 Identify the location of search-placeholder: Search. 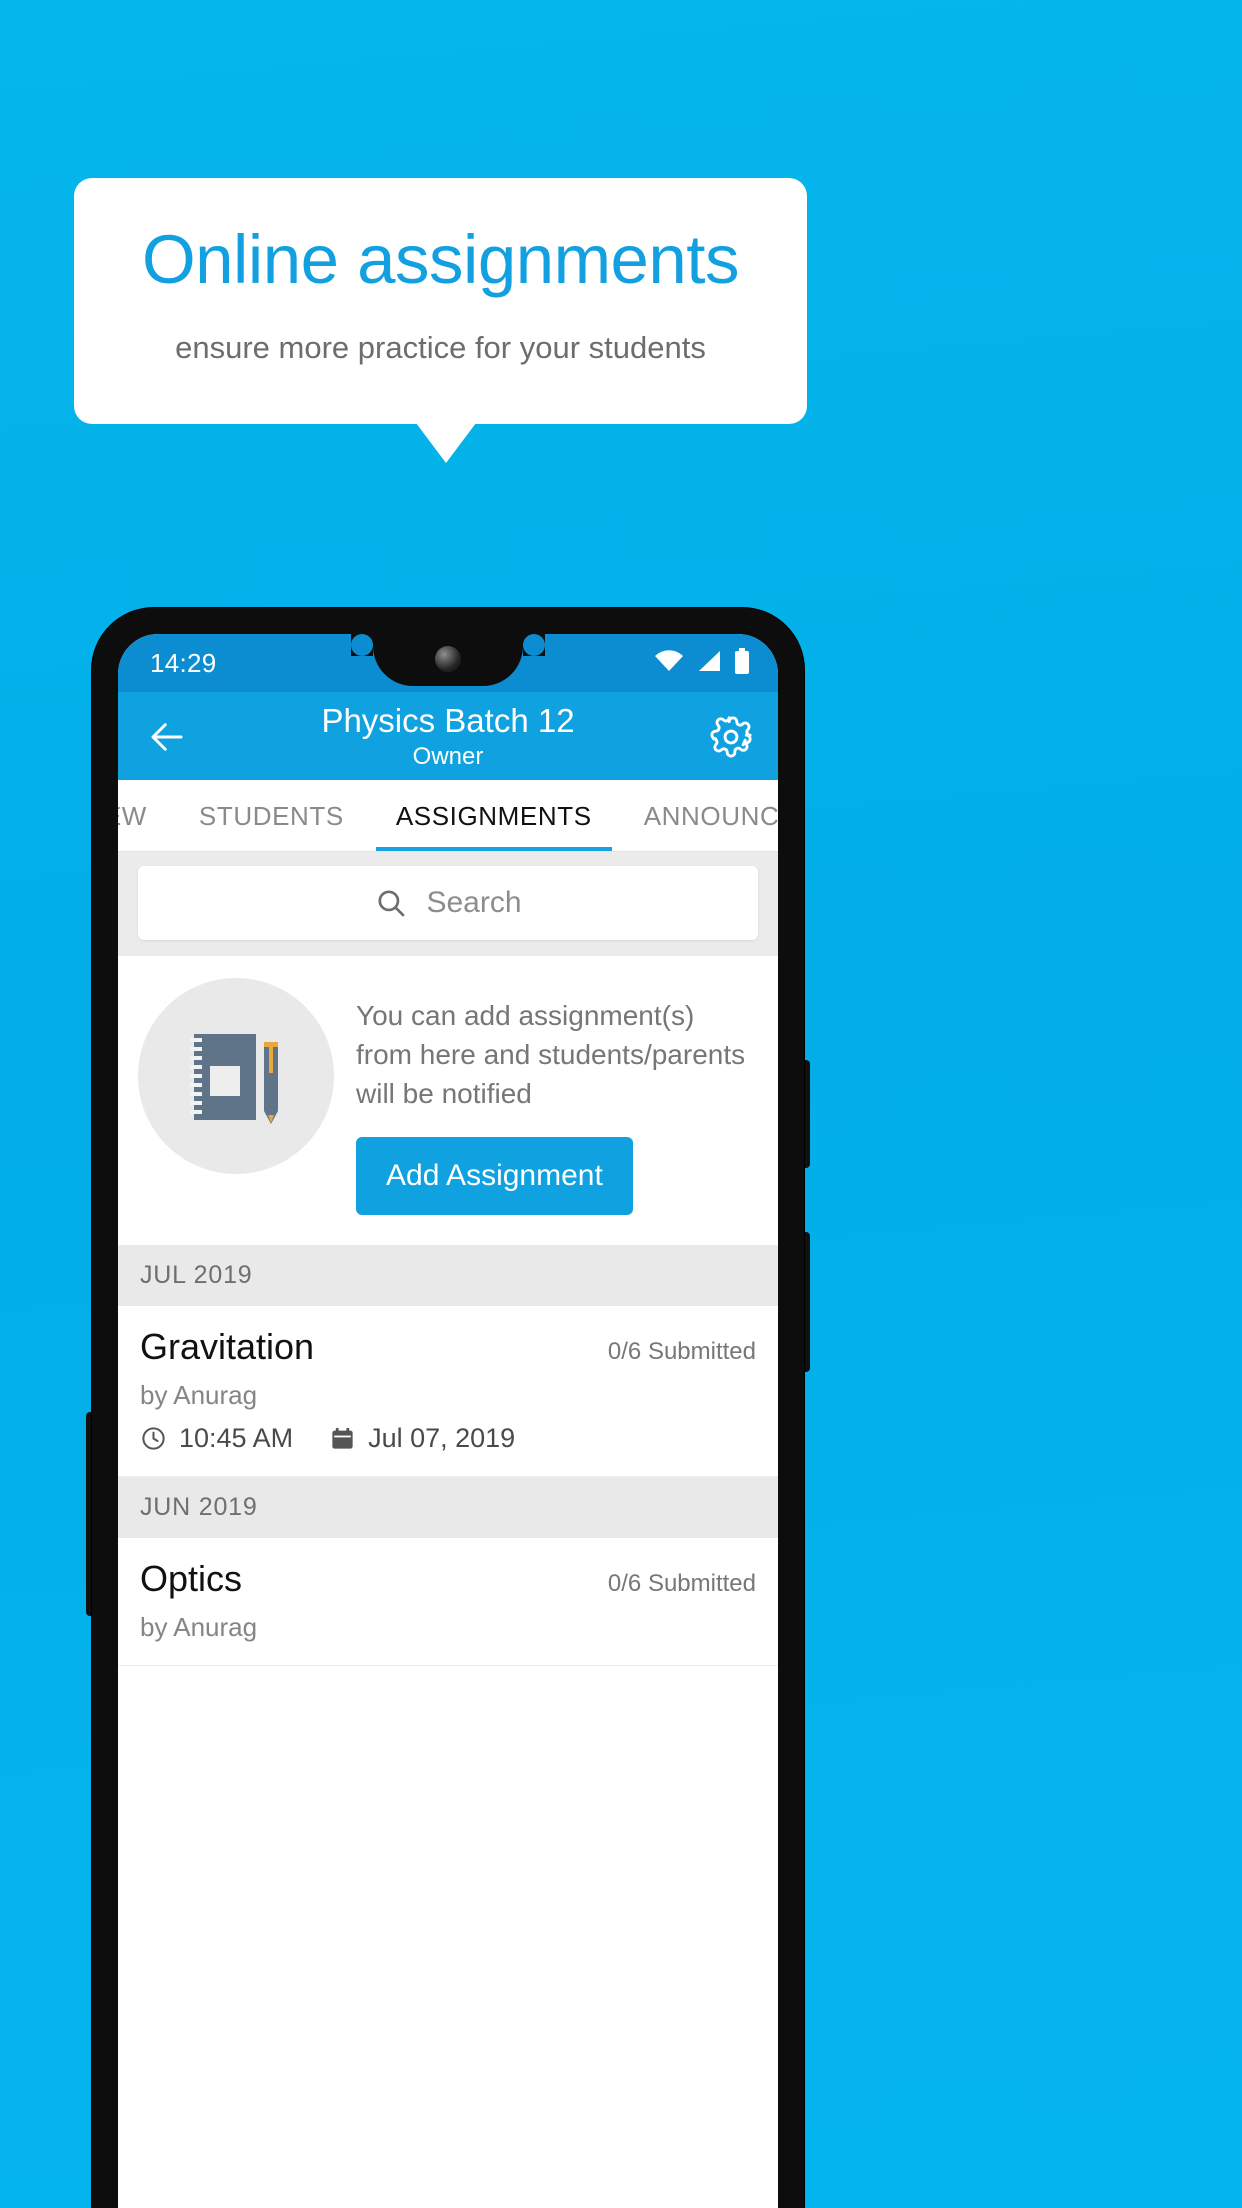
(474, 902).